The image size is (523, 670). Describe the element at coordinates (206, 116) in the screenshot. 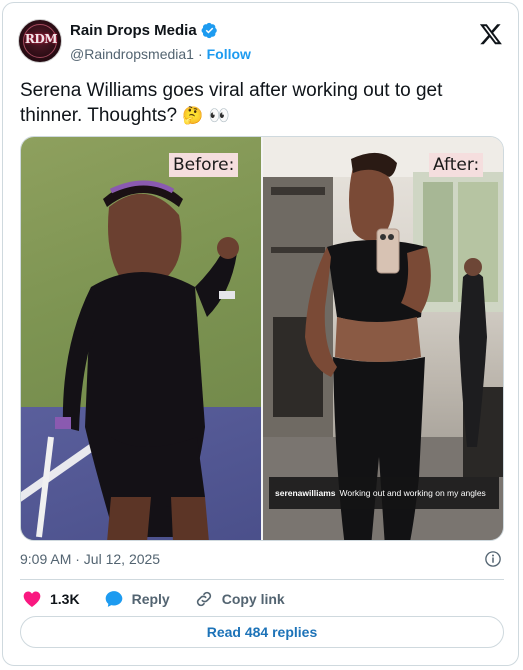

I see `tweet-emoji: 🤔 👀` at that location.